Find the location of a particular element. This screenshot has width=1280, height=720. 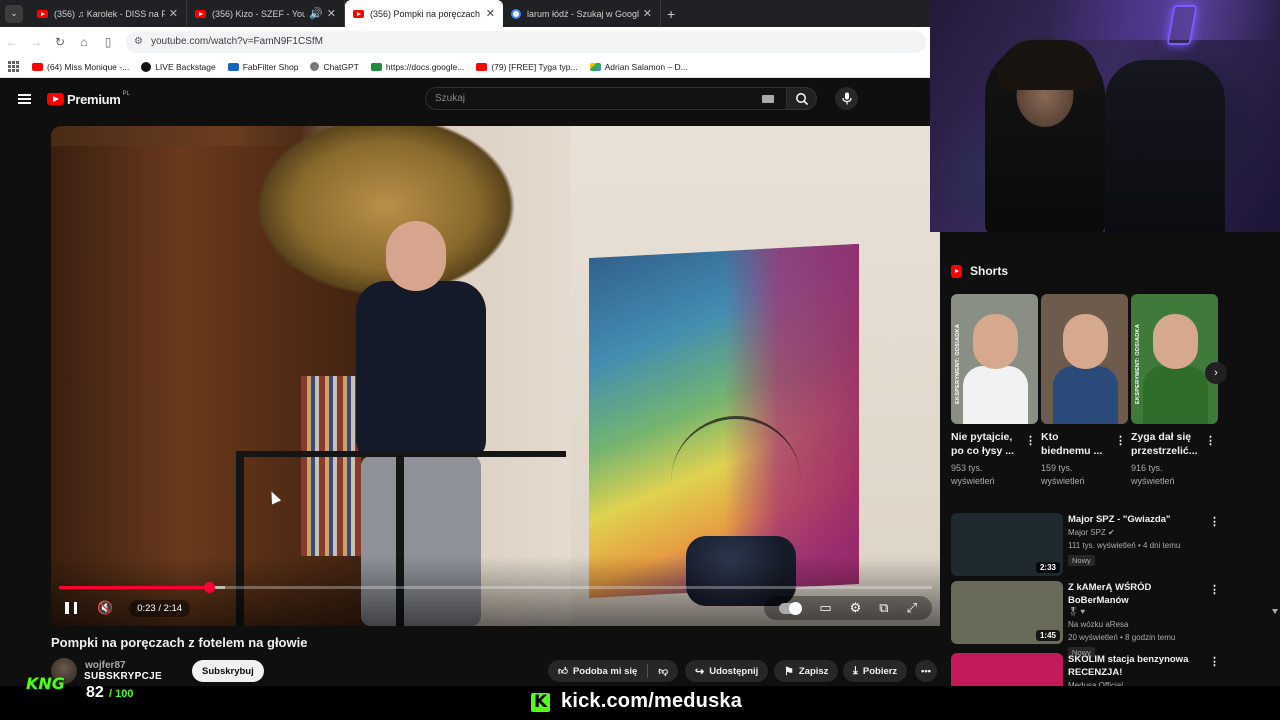

microphone-icon is located at coordinates (846, 98).